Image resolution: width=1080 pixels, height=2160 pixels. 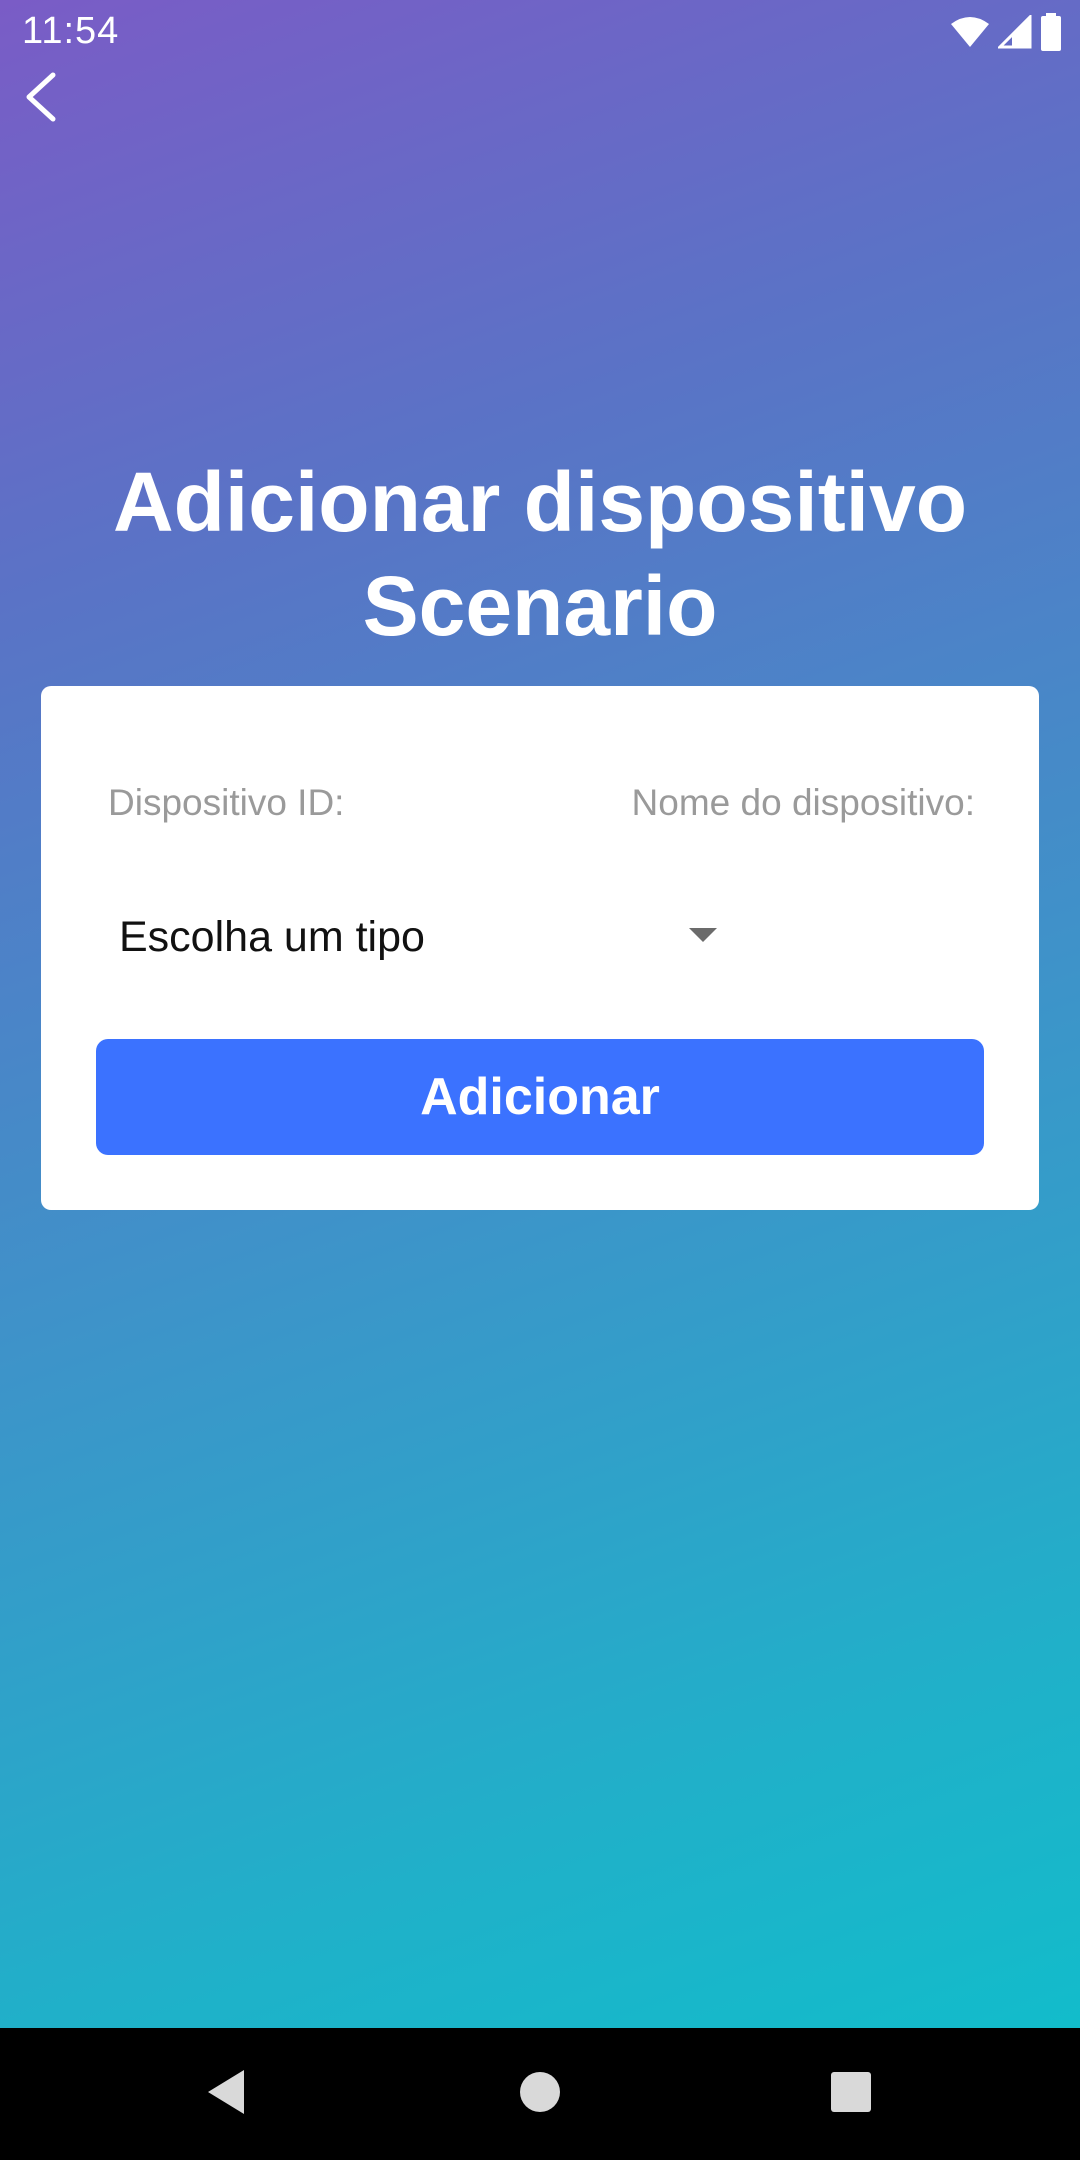 I want to click on wifi-icon, so click(x=970, y=34).